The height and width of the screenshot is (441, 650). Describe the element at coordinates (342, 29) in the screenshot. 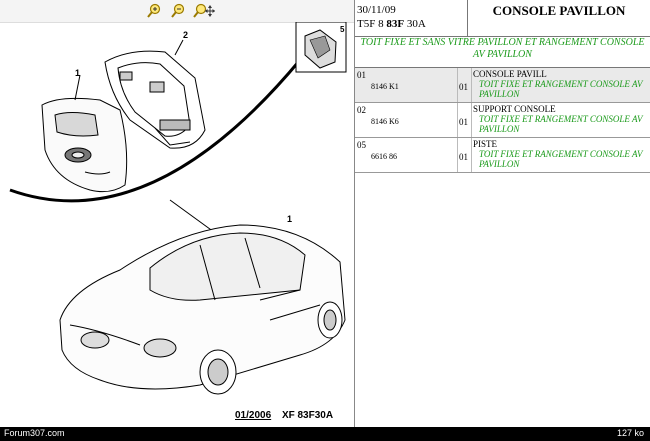

I see `inset-label: 5` at that location.